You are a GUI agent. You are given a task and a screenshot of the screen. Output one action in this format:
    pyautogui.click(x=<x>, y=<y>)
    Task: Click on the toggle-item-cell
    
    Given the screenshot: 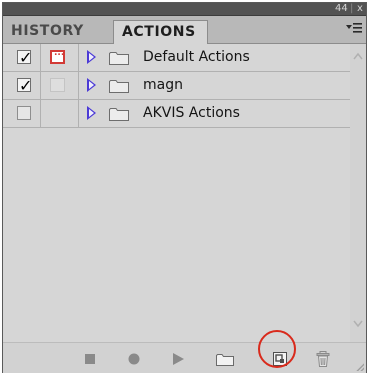 What is the action you would take?
    pyautogui.click(x=26, y=113)
    